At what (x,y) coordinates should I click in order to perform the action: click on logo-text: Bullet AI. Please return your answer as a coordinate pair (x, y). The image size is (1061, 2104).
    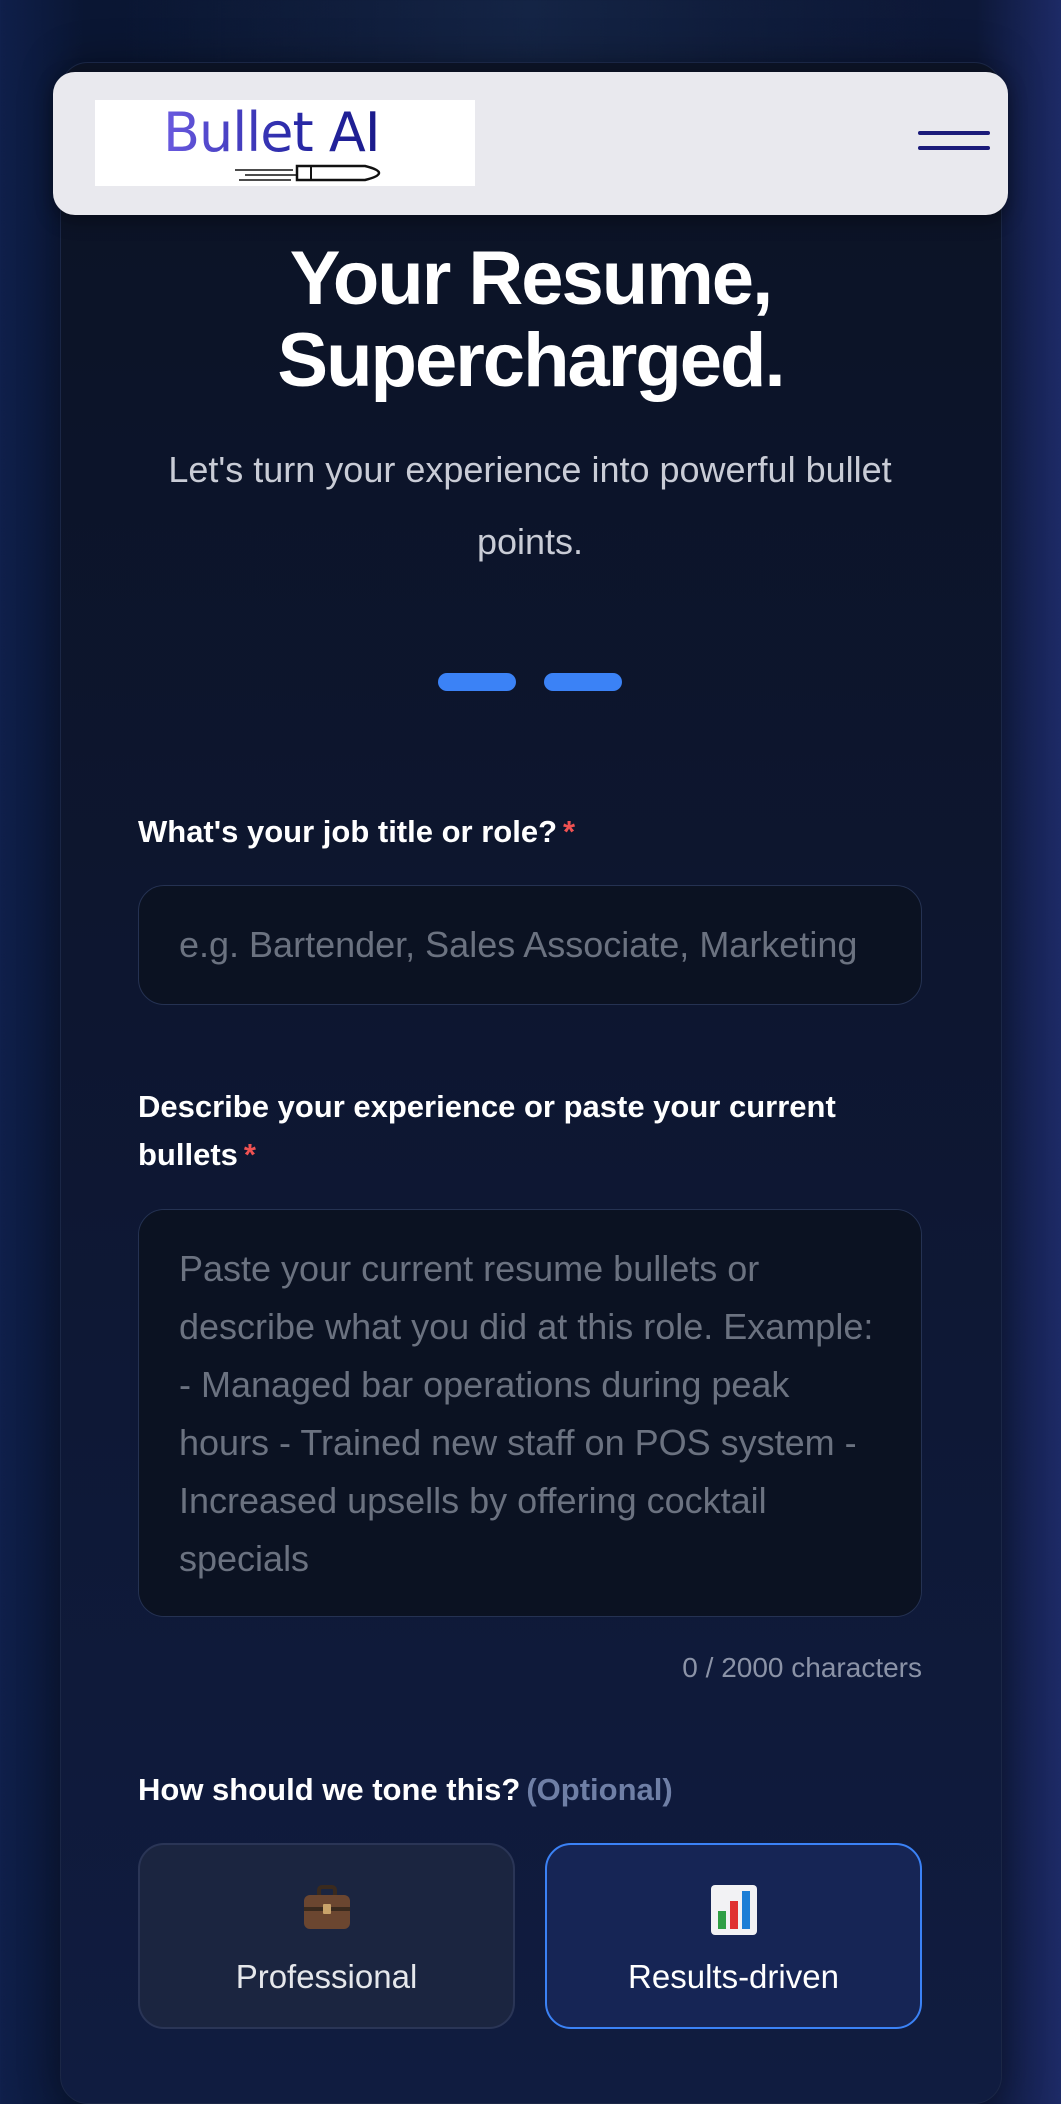
    Looking at the image, I should click on (272, 132).